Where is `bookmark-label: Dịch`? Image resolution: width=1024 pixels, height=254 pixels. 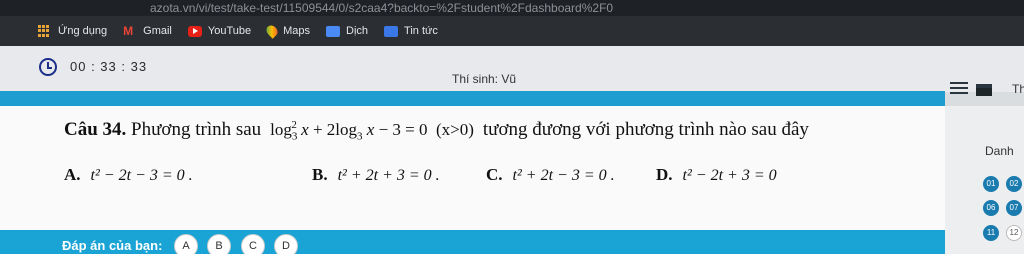 bookmark-label: Dịch is located at coordinates (357, 31).